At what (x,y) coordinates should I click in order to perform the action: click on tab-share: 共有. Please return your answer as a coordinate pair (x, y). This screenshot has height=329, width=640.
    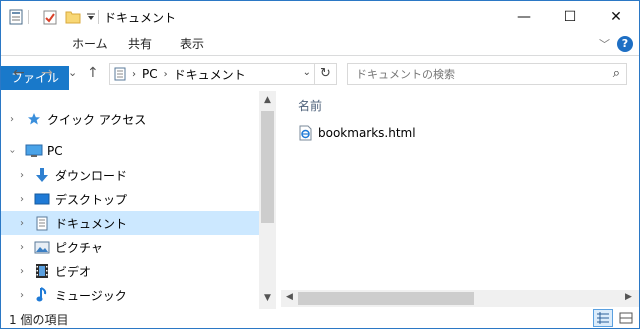
    Looking at the image, I should click on (140, 44).